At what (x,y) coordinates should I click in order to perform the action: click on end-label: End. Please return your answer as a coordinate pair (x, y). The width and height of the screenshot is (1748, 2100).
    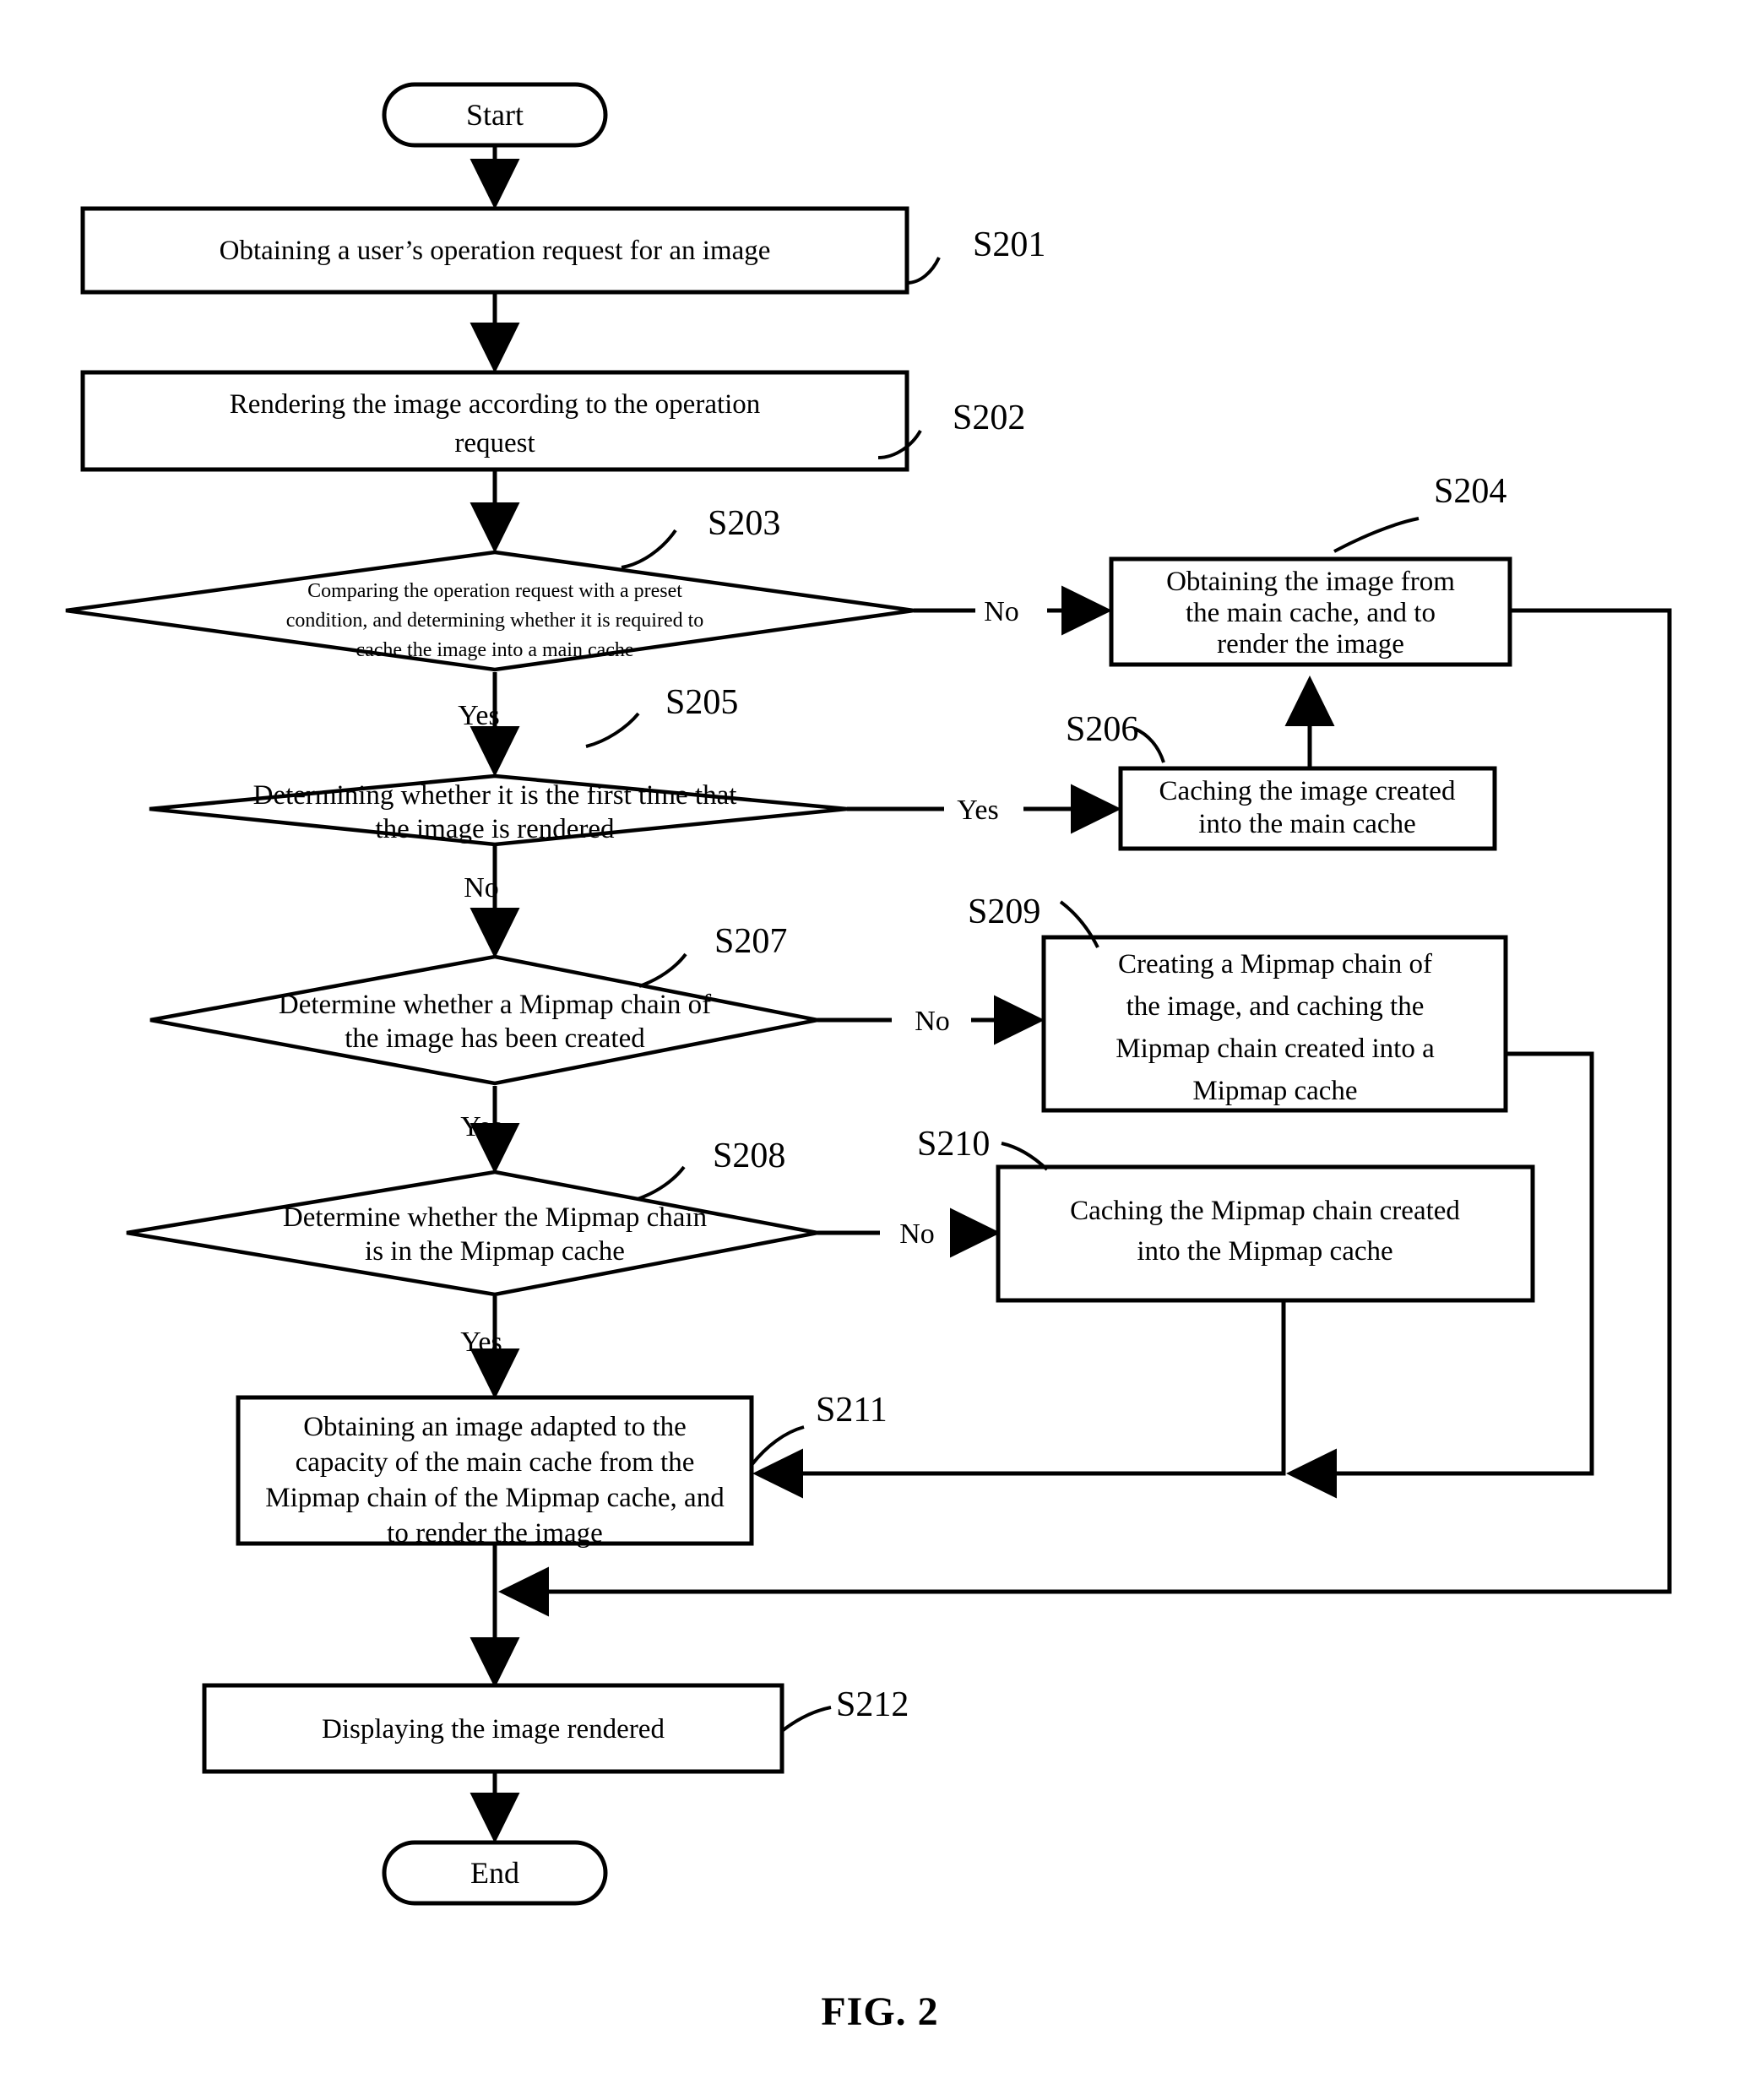
    Looking at the image, I should click on (494, 1873).